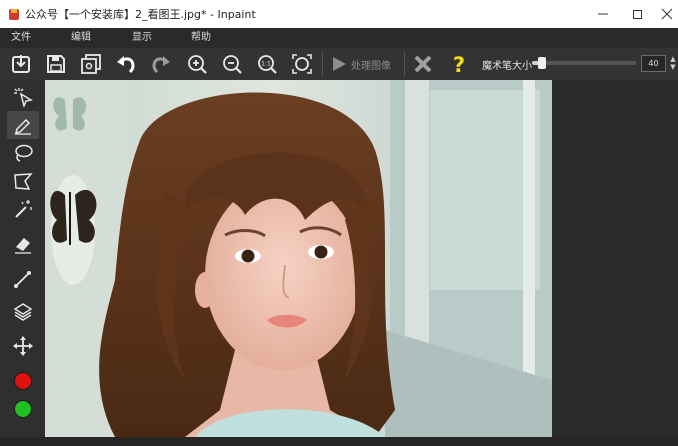 The image size is (678, 446). I want to click on process-image-button: 处理图像, so click(366, 64).